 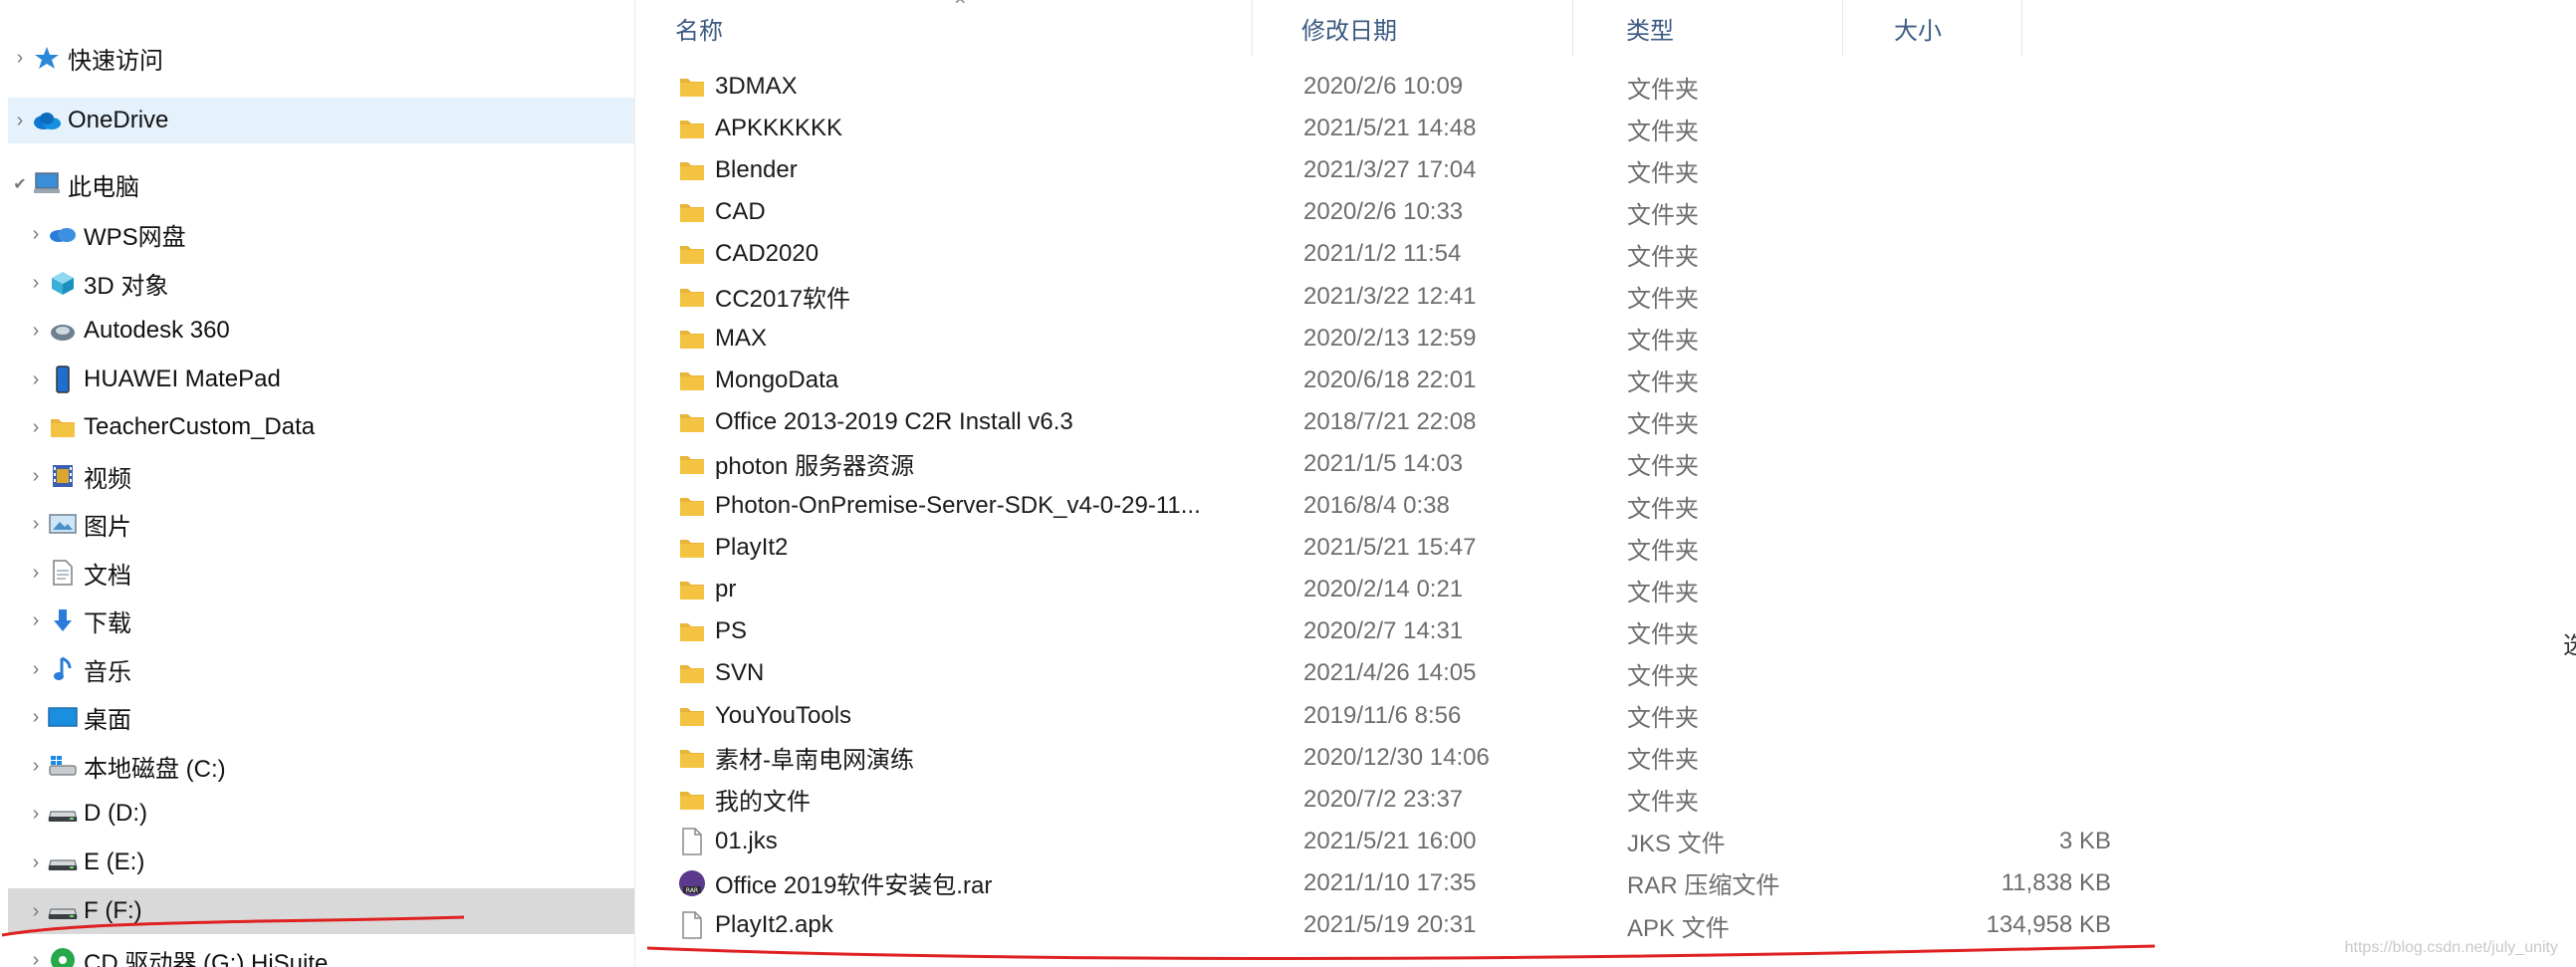 I want to click on nav-item-onedrive: › OneDrive, so click(x=321, y=120).